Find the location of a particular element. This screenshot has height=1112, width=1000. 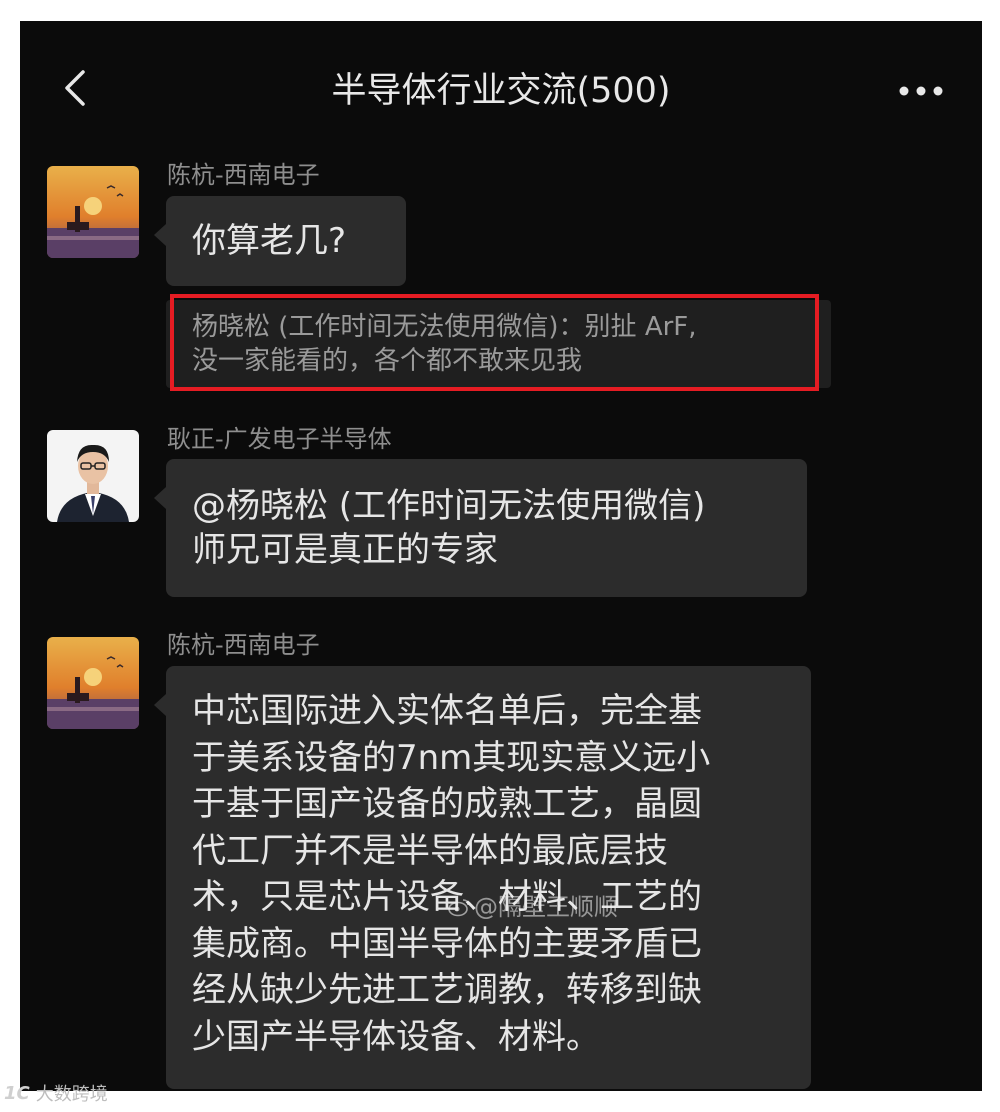

message-bubble: 你算老几? is located at coordinates (280, 241).